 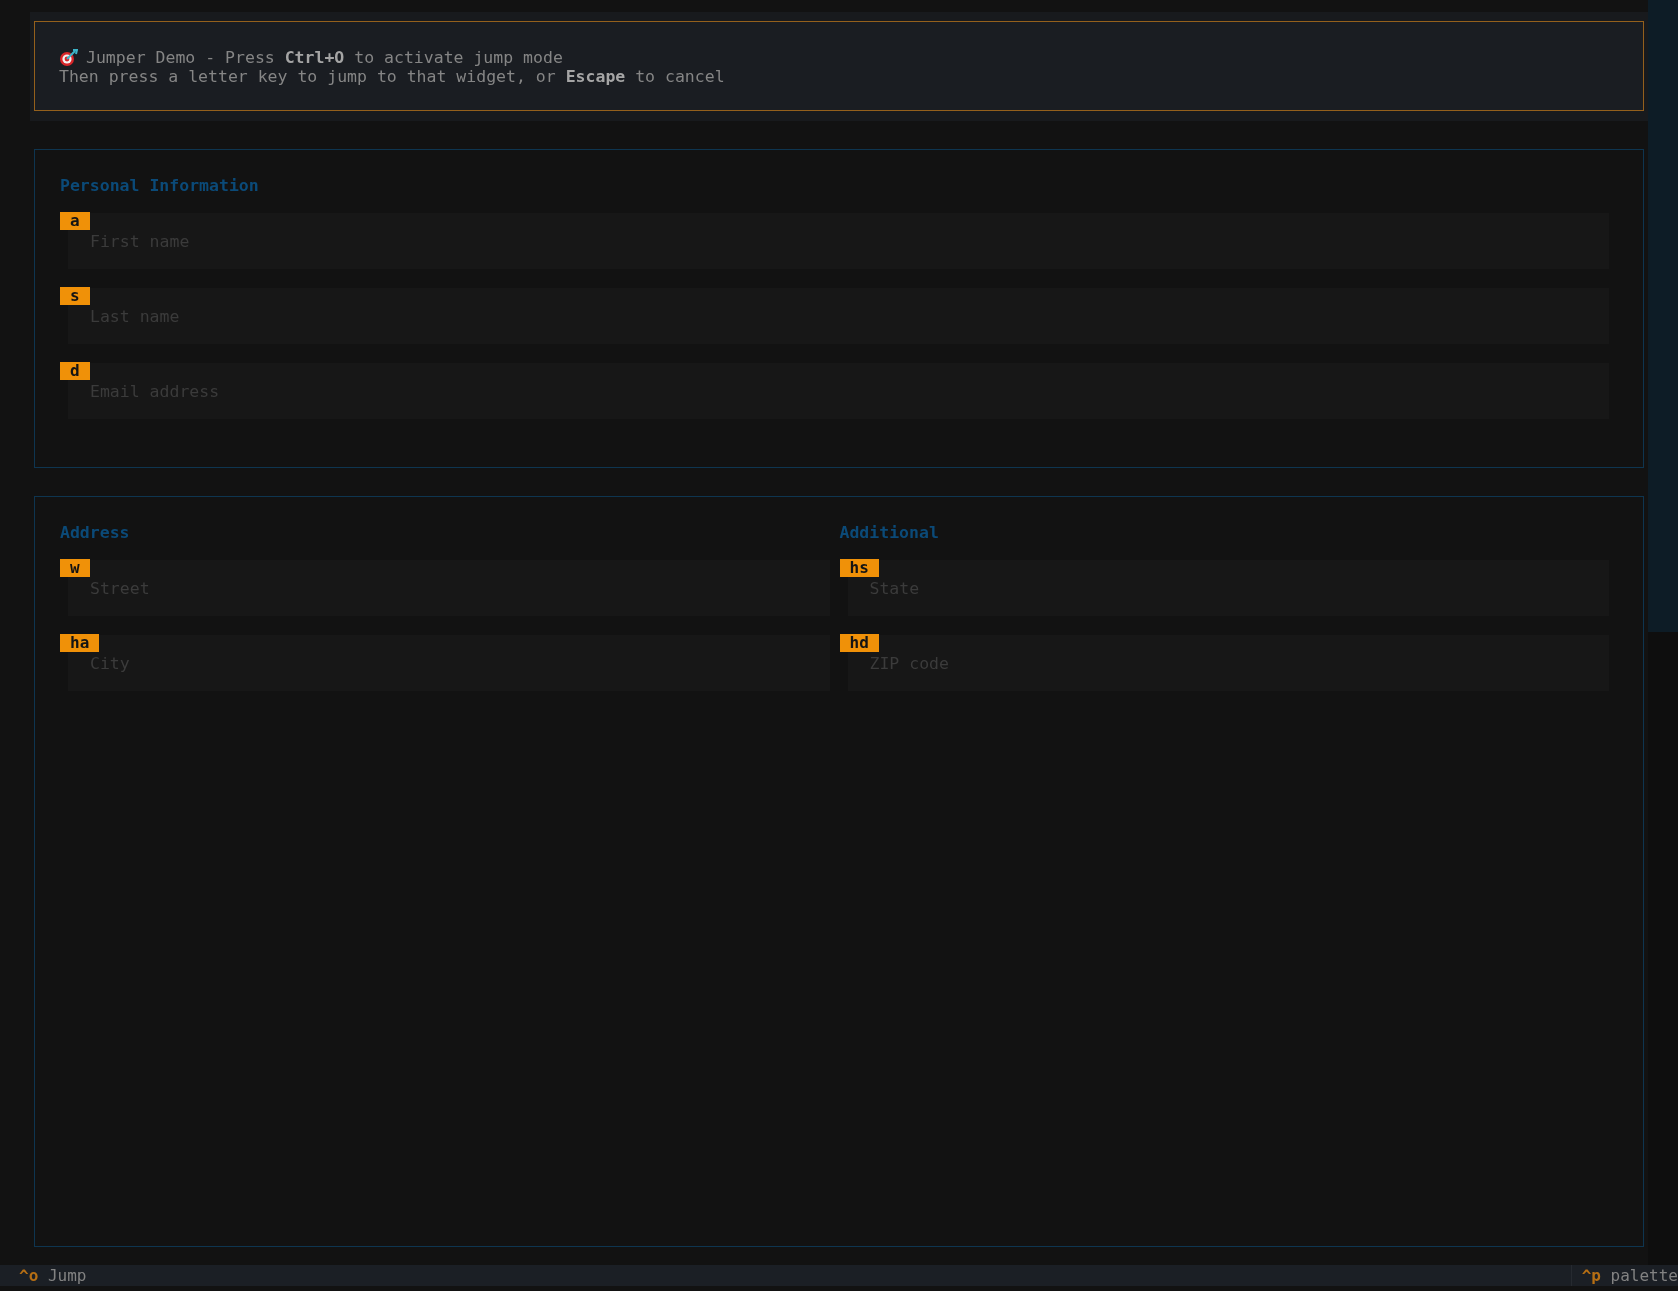 What do you see at coordinates (1663, 316) in the screenshot?
I see `scrollbar-thumb` at bounding box center [1663, 316].